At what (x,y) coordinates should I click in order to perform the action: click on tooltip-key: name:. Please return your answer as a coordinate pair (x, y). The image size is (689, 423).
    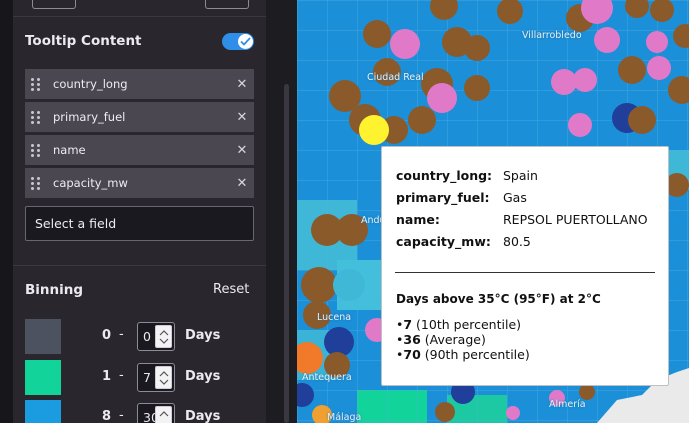
    Looking at the image, I should click on (418, 219).